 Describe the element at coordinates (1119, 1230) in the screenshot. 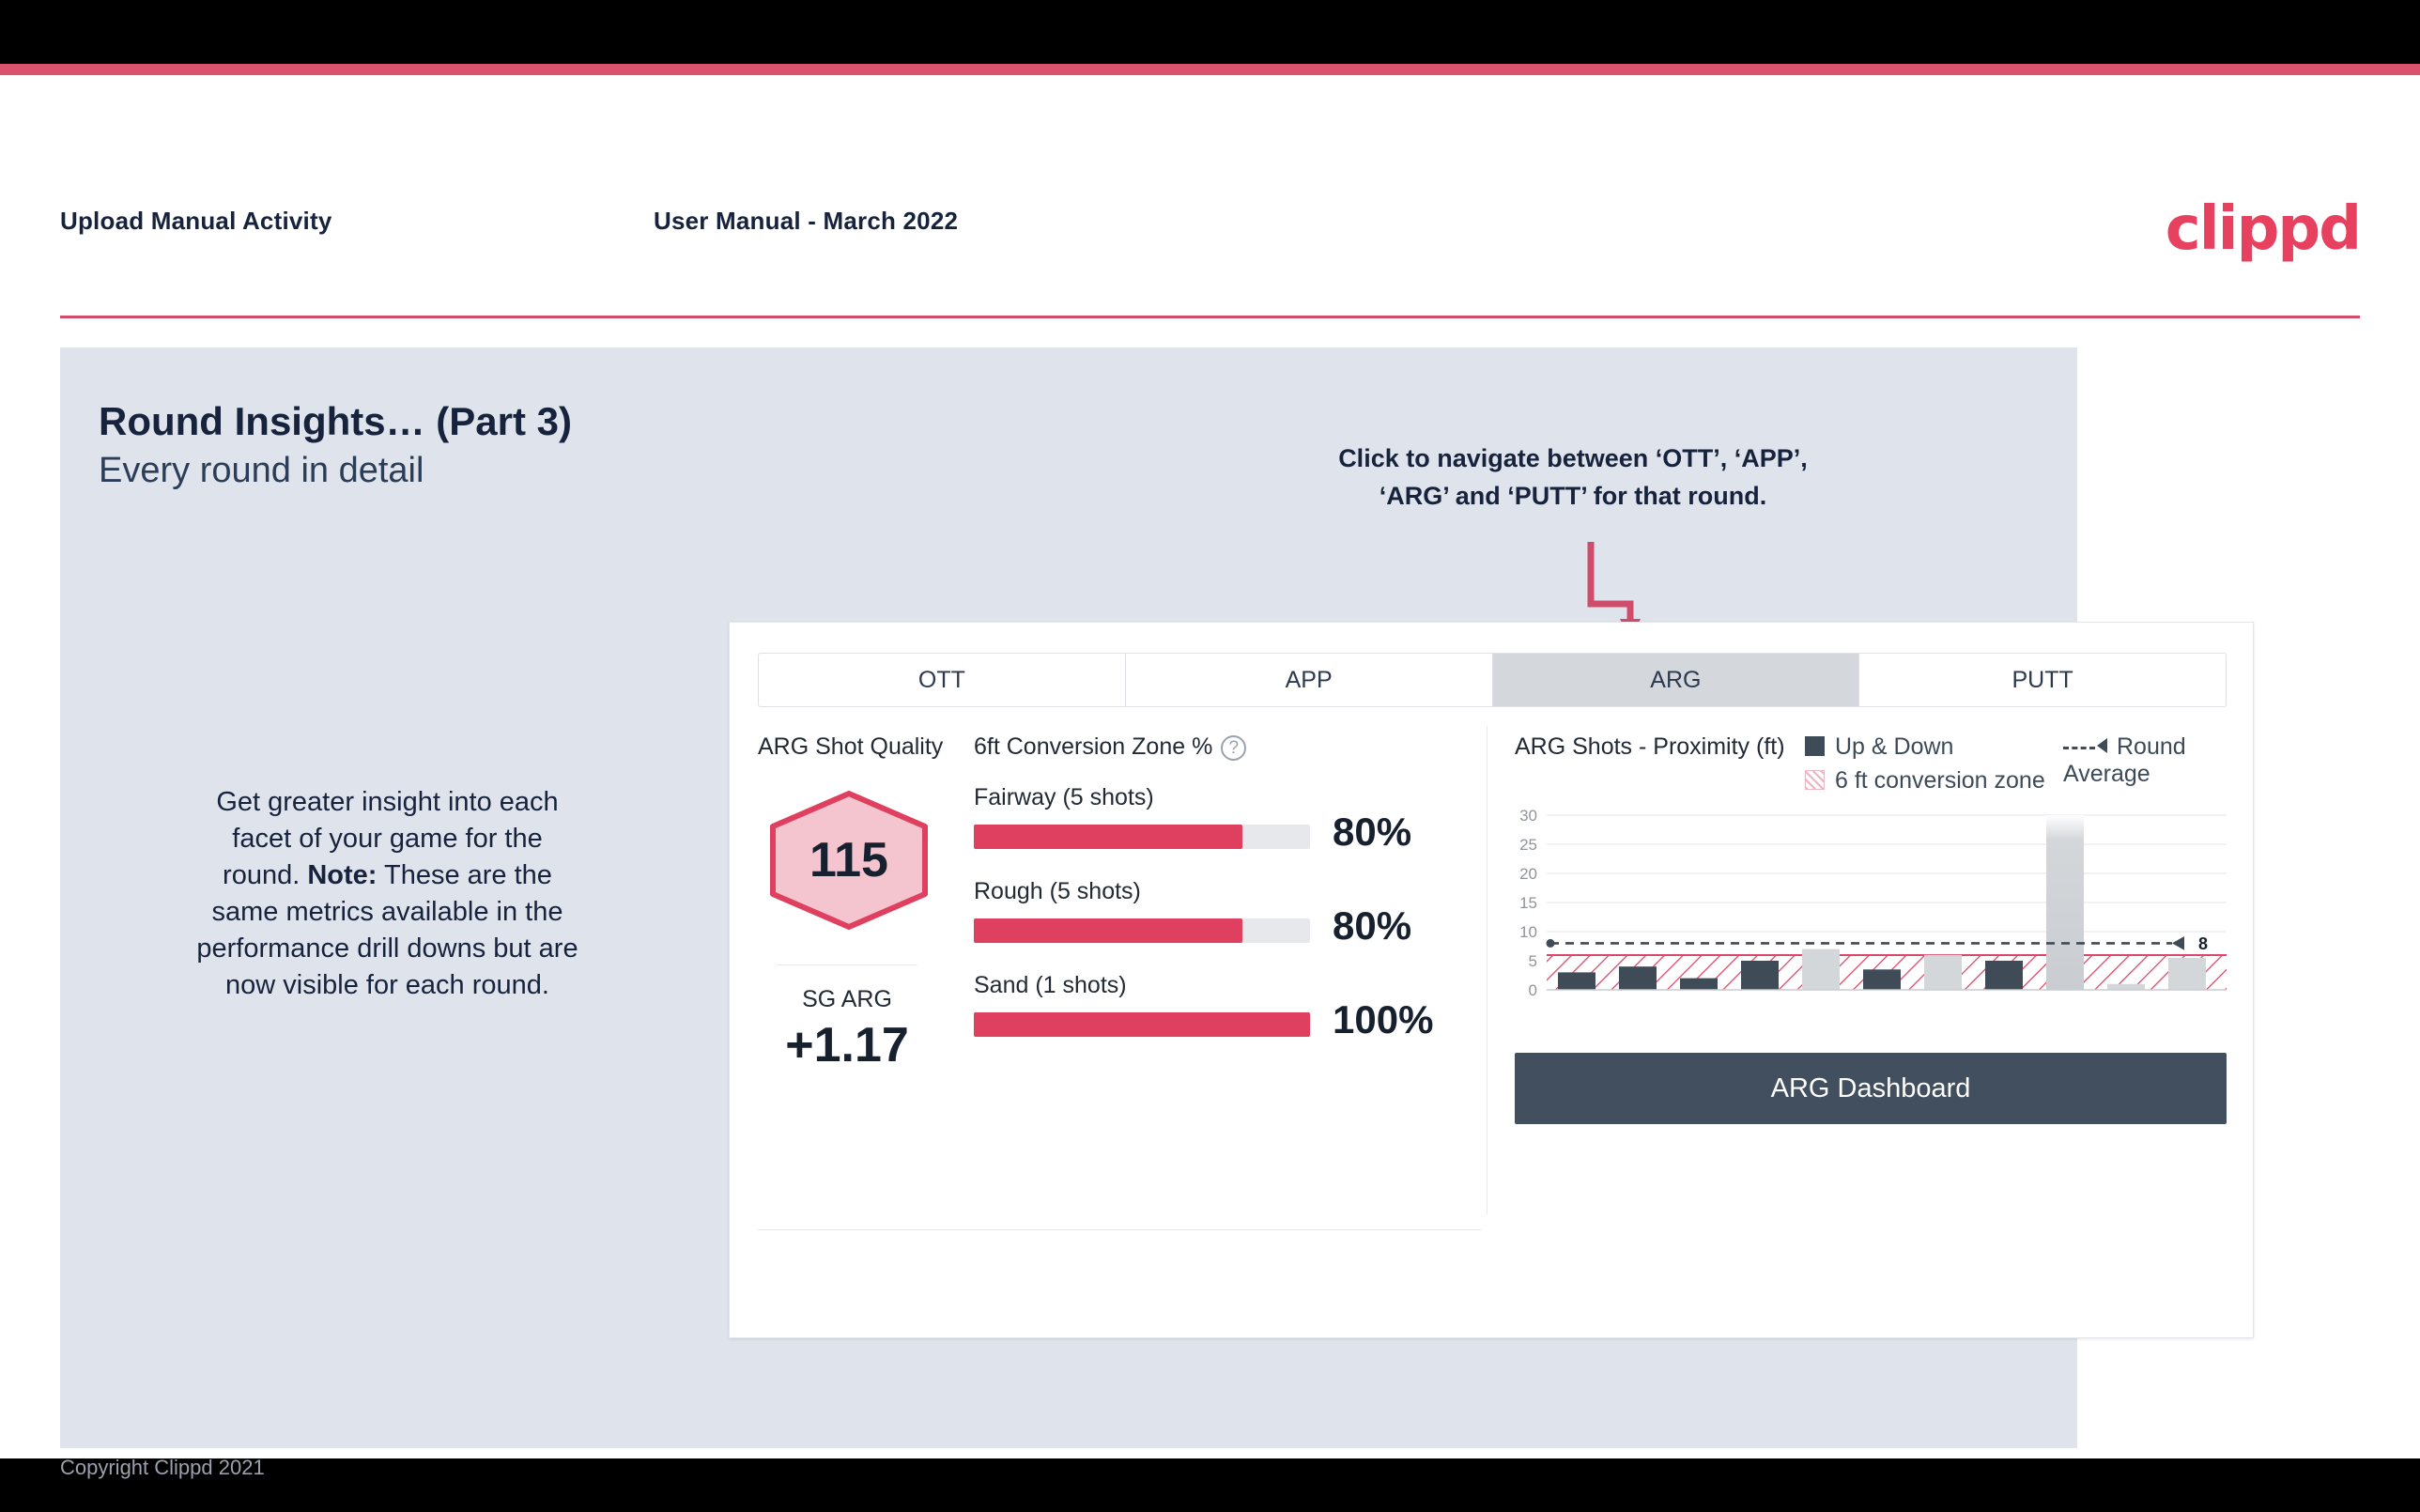

I see `left-section-divider` at that location.